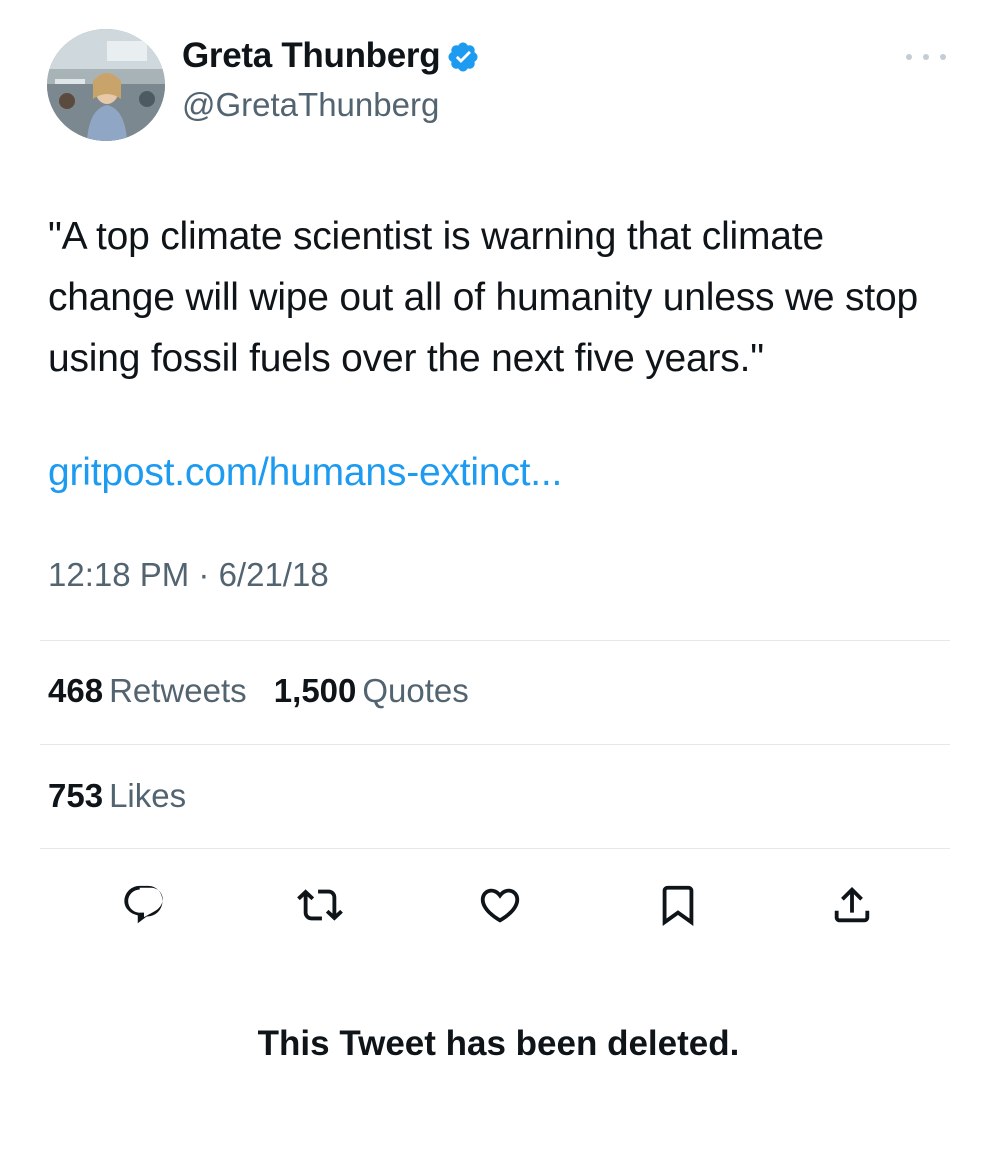 Image resolution: width=997 pixels, height=1154 pixels. I want to click on avatar, so click(106, 85).